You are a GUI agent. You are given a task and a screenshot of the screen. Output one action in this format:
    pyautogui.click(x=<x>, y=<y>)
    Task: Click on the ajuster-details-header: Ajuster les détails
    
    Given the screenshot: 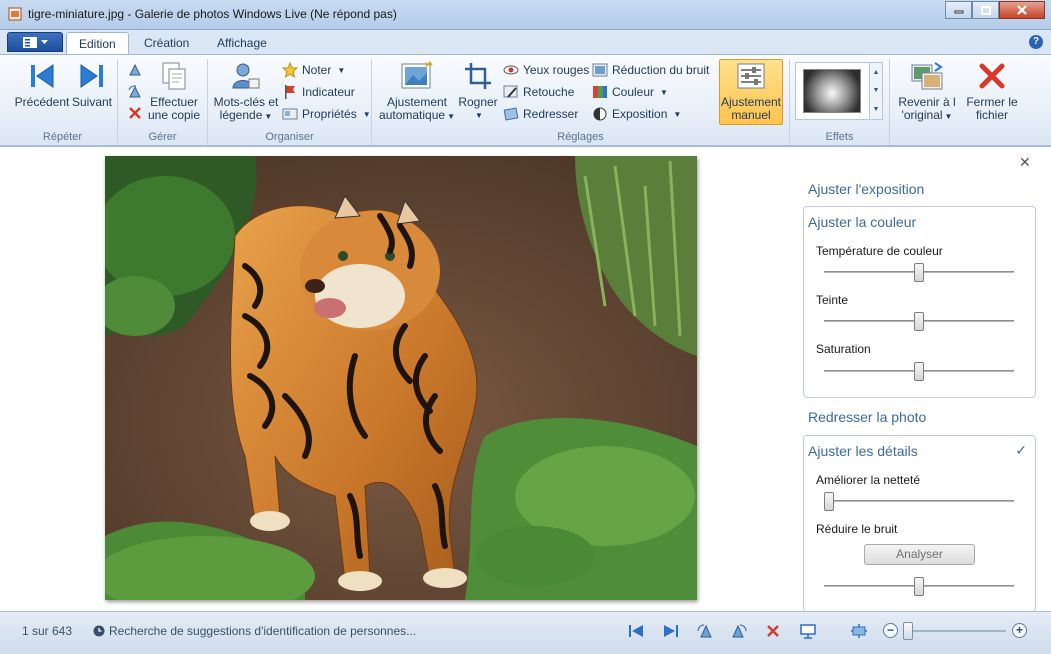 What is the action you would take?
    pyautogui.click(x=863, y=451)
    